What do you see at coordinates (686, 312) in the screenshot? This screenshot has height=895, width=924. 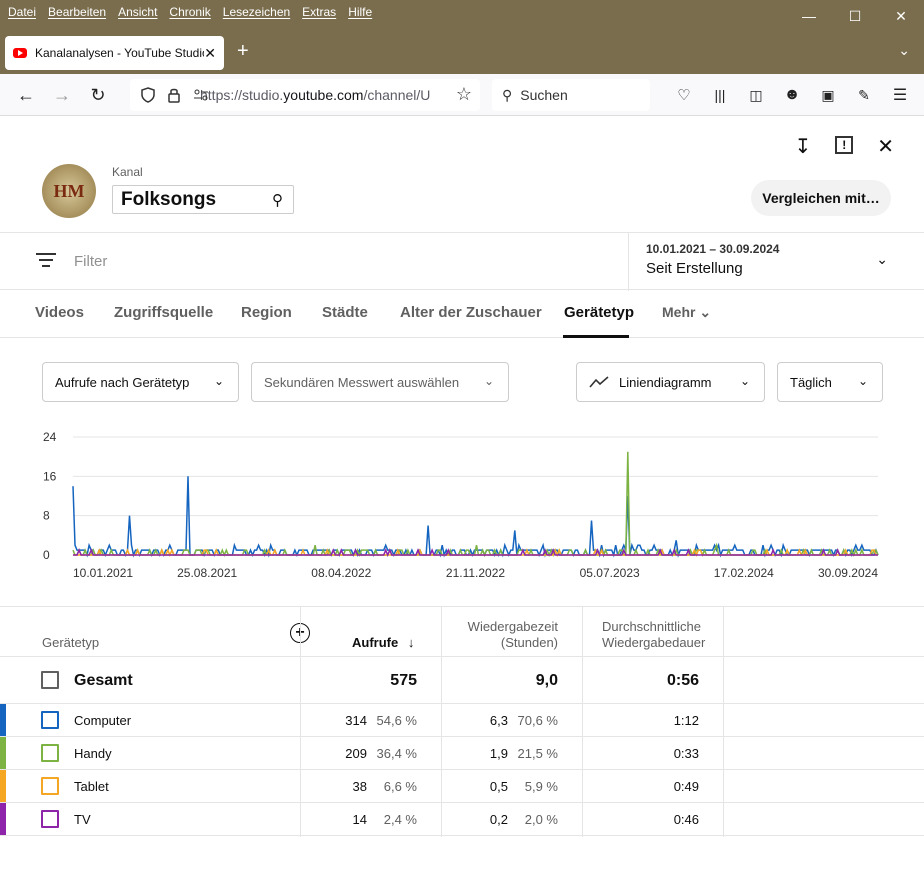 I see `tab-mehr: Mehr ⌄` at bounding box center [686, 312].